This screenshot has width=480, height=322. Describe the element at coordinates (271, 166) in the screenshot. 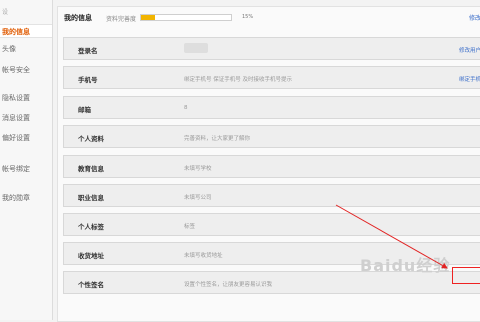

I see `row-education: 教育信息 未填写学校` at that location.